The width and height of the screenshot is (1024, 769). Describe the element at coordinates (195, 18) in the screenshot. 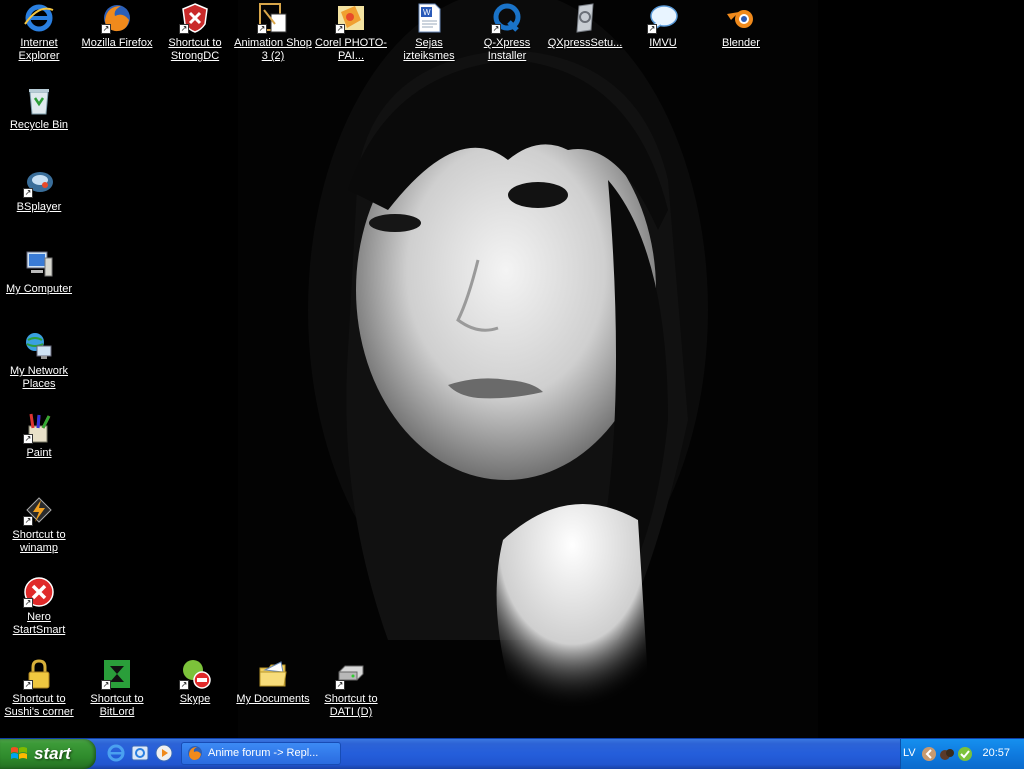

I see `strongdc-icon: ↗` at that location.